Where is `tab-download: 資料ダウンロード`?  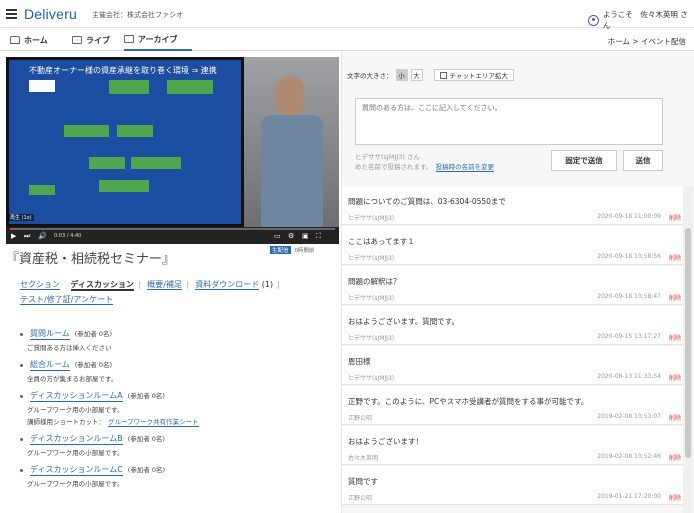 tab-download: 資料ダウンロード is located at coordinates (227, 285).